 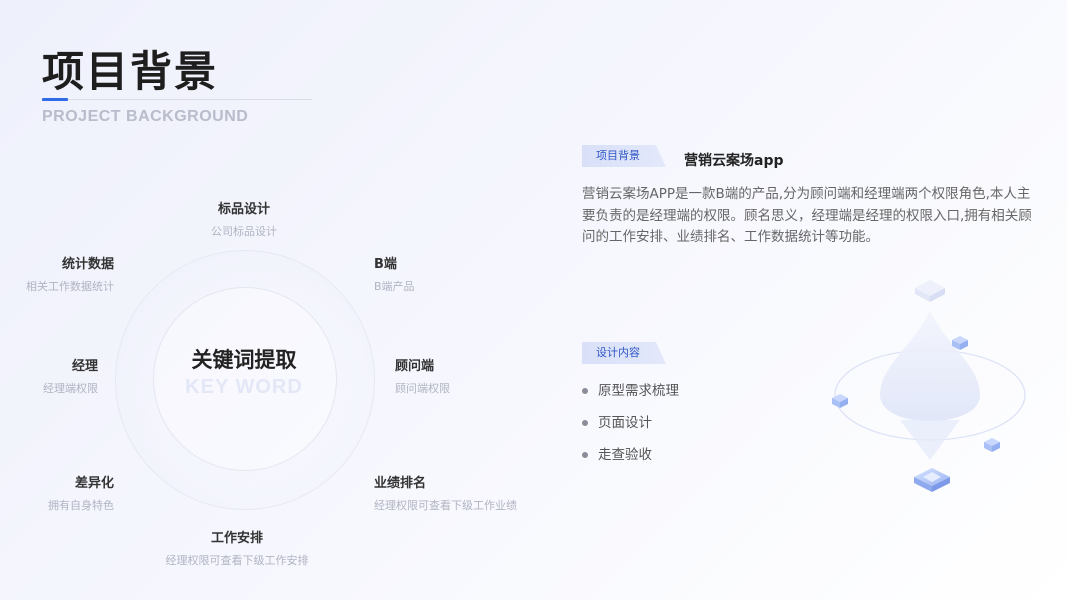 I want to click on keyword-item-title: 顾问端, so click(x=415, y=366).